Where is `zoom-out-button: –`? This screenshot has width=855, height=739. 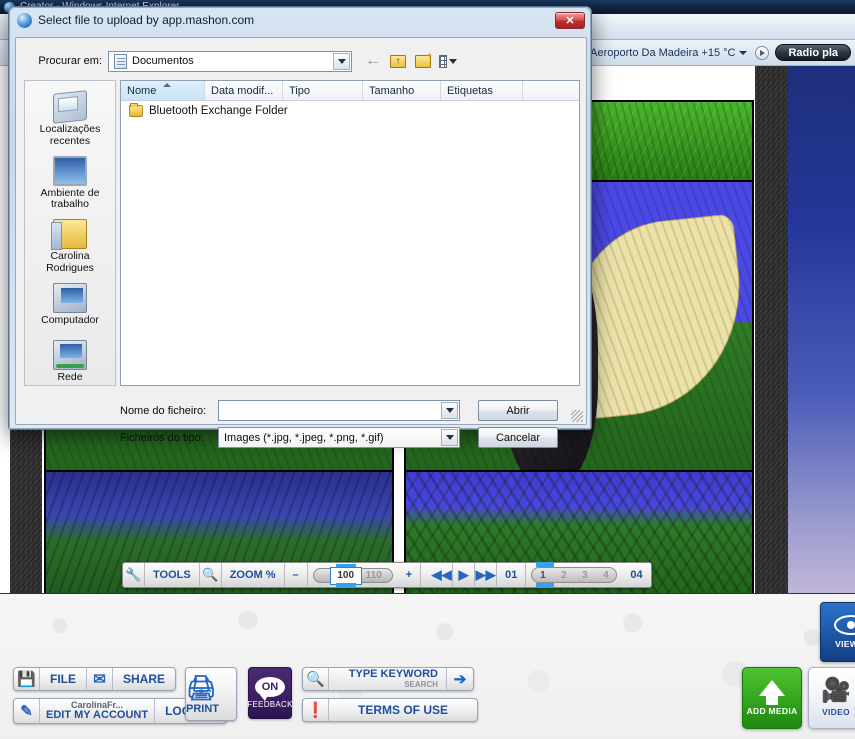 zoom-out-button: – is located at coordinates (296, 575).